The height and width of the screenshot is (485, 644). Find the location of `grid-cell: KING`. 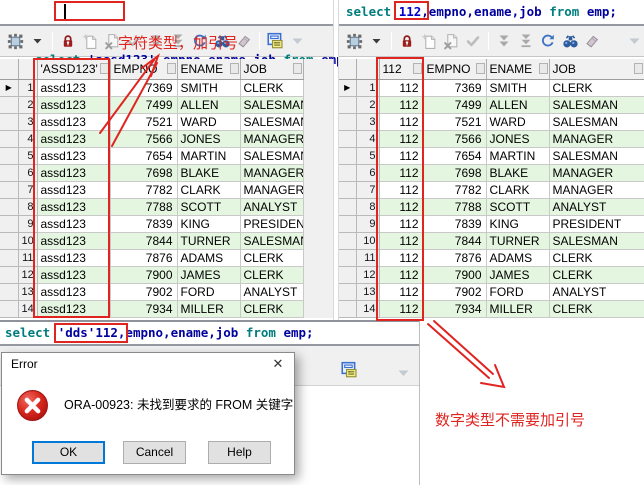

grid-cell: KING is located at coordinates (209, 224).